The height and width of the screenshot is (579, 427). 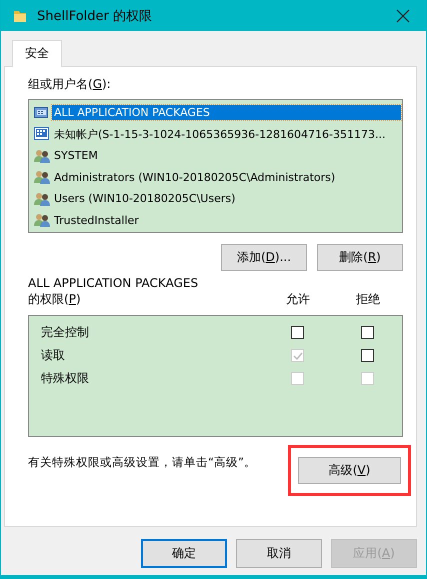 I want to click on list-item: TrustedInstaller, so click(x=96, y=220).